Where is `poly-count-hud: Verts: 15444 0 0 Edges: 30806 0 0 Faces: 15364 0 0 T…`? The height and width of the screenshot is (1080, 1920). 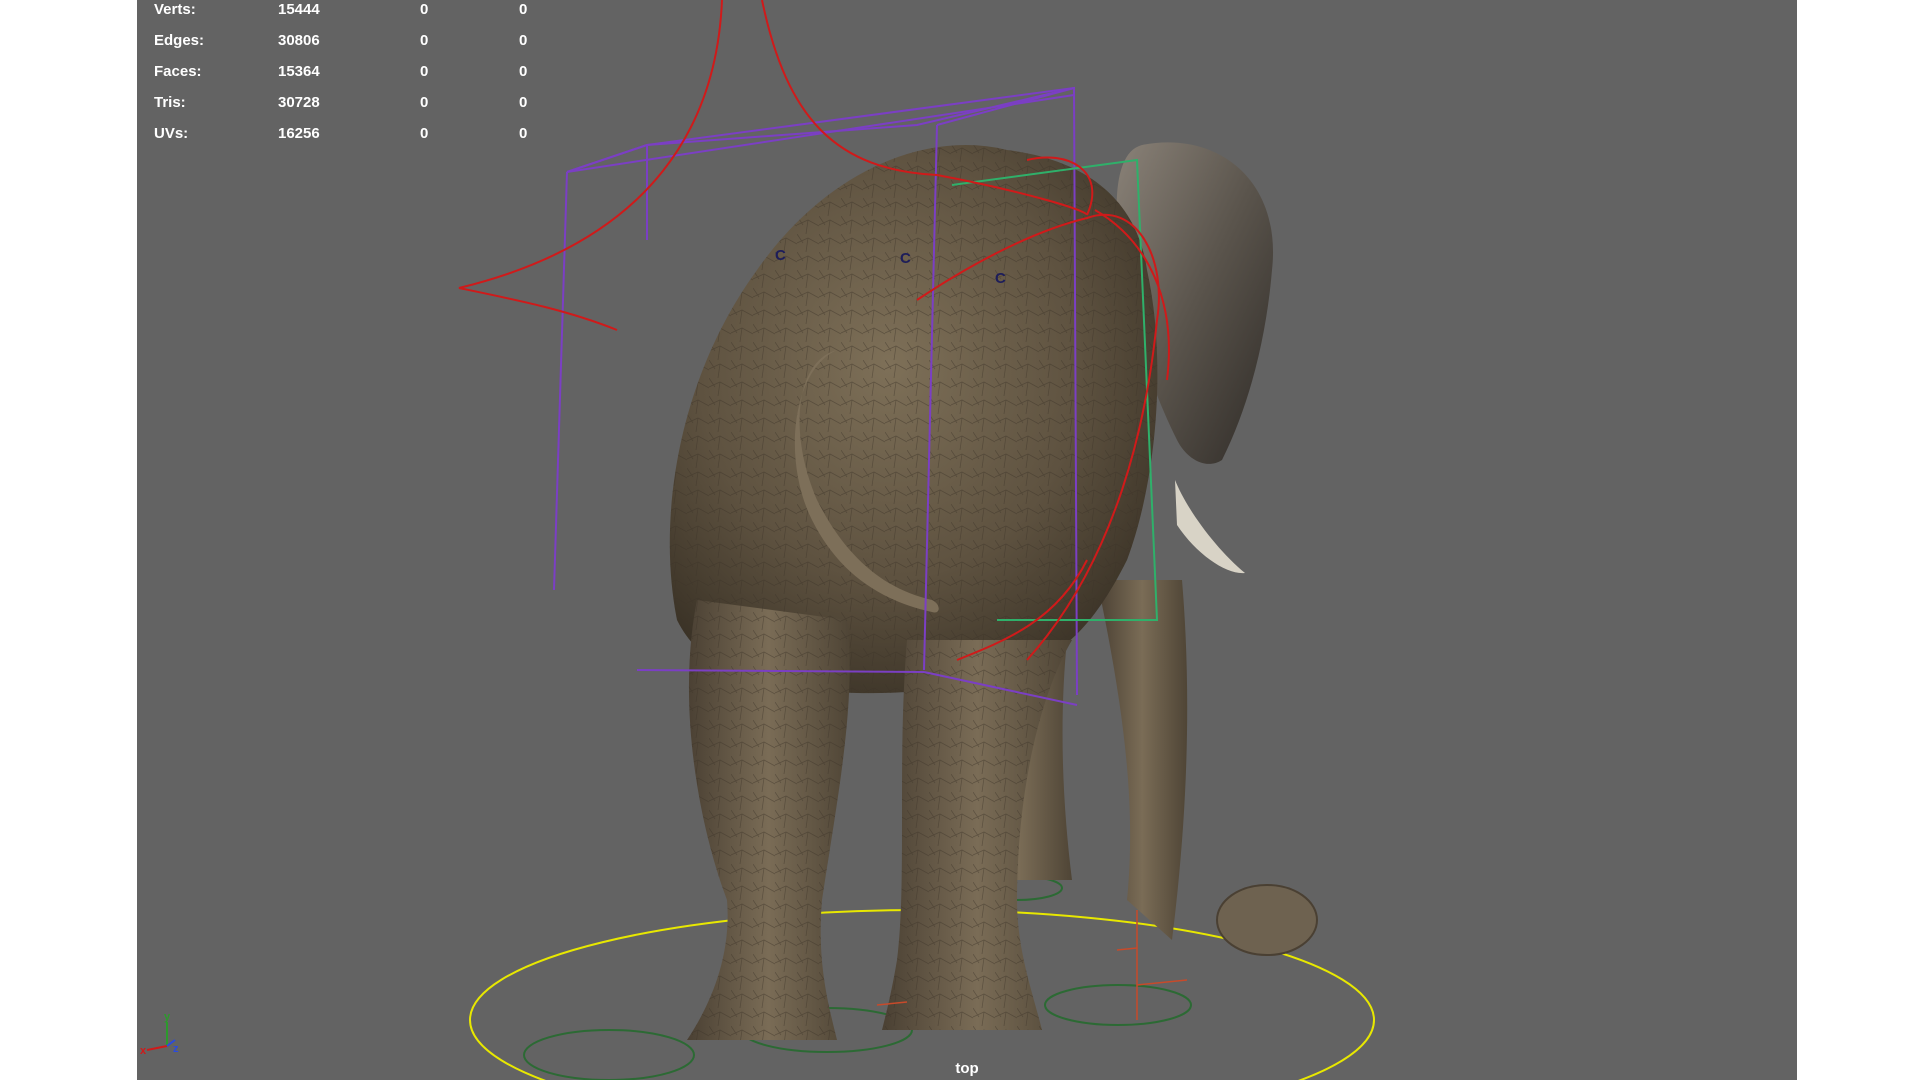
poly-count-hud: Verts: 15444 0 0 Edges: 30806 0 0 Faces: 15364 0 0 T… is located at coordinates (354, 74).